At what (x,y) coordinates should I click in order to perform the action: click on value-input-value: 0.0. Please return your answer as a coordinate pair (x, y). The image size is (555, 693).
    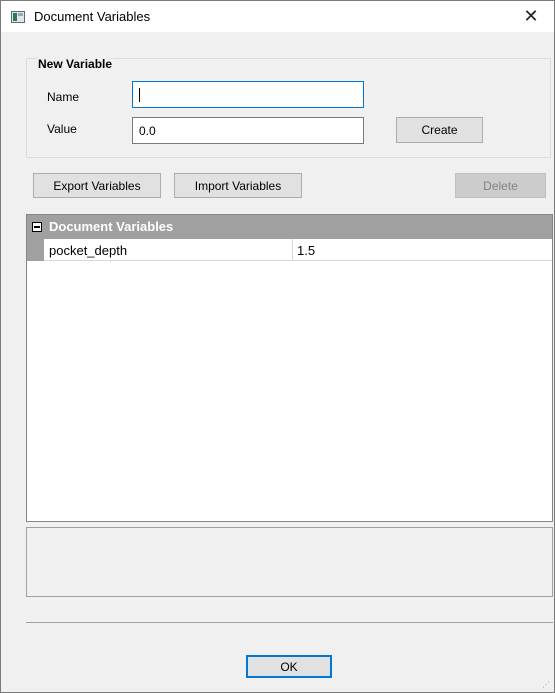
    Looking at the image, I should click on (147, 130).